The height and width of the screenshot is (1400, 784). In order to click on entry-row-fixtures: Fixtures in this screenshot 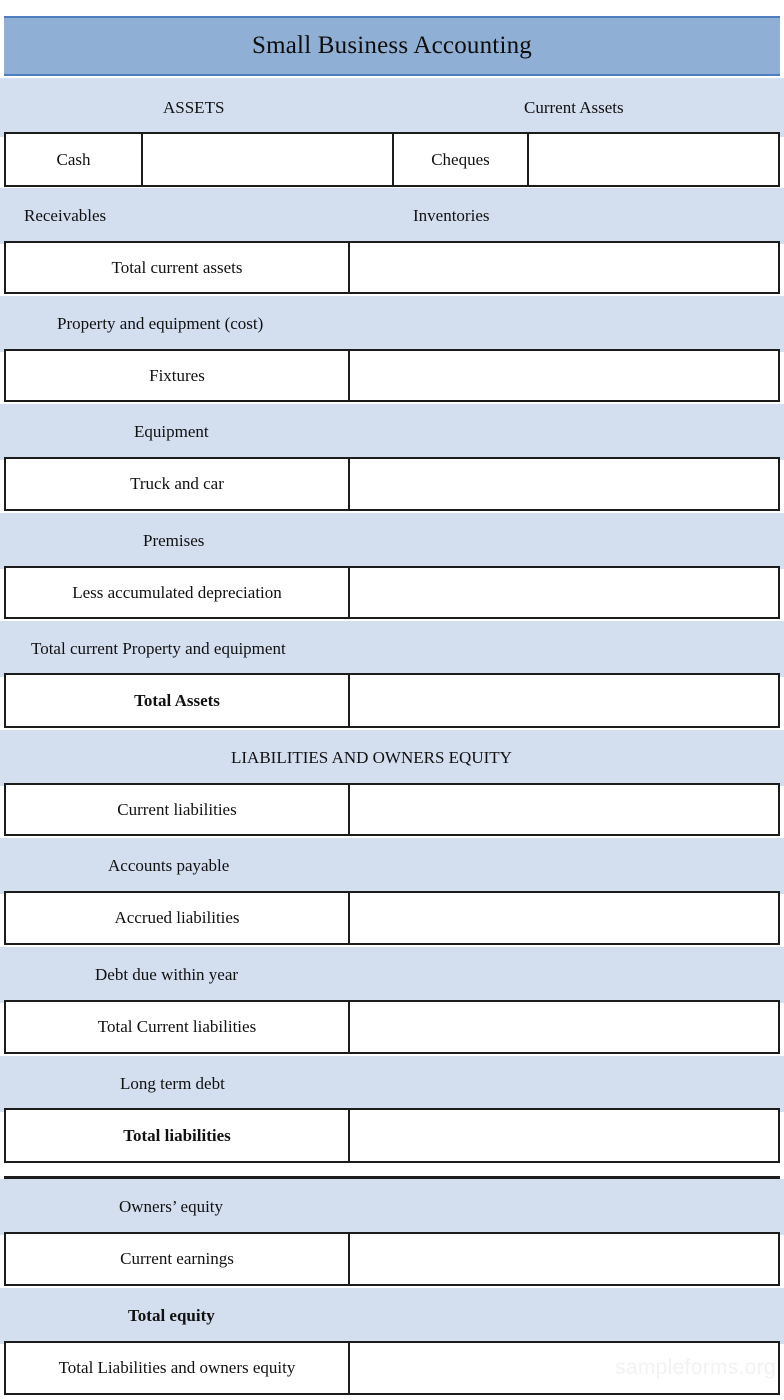, I will do `click(392, 375)`.